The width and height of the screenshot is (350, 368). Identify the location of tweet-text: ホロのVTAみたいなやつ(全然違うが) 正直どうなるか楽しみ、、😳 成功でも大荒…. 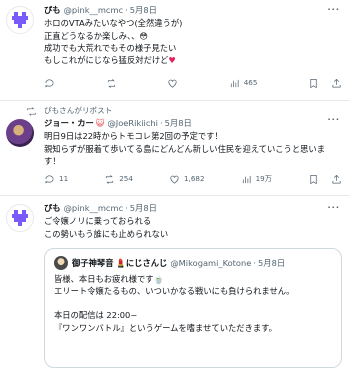
(193, 41).